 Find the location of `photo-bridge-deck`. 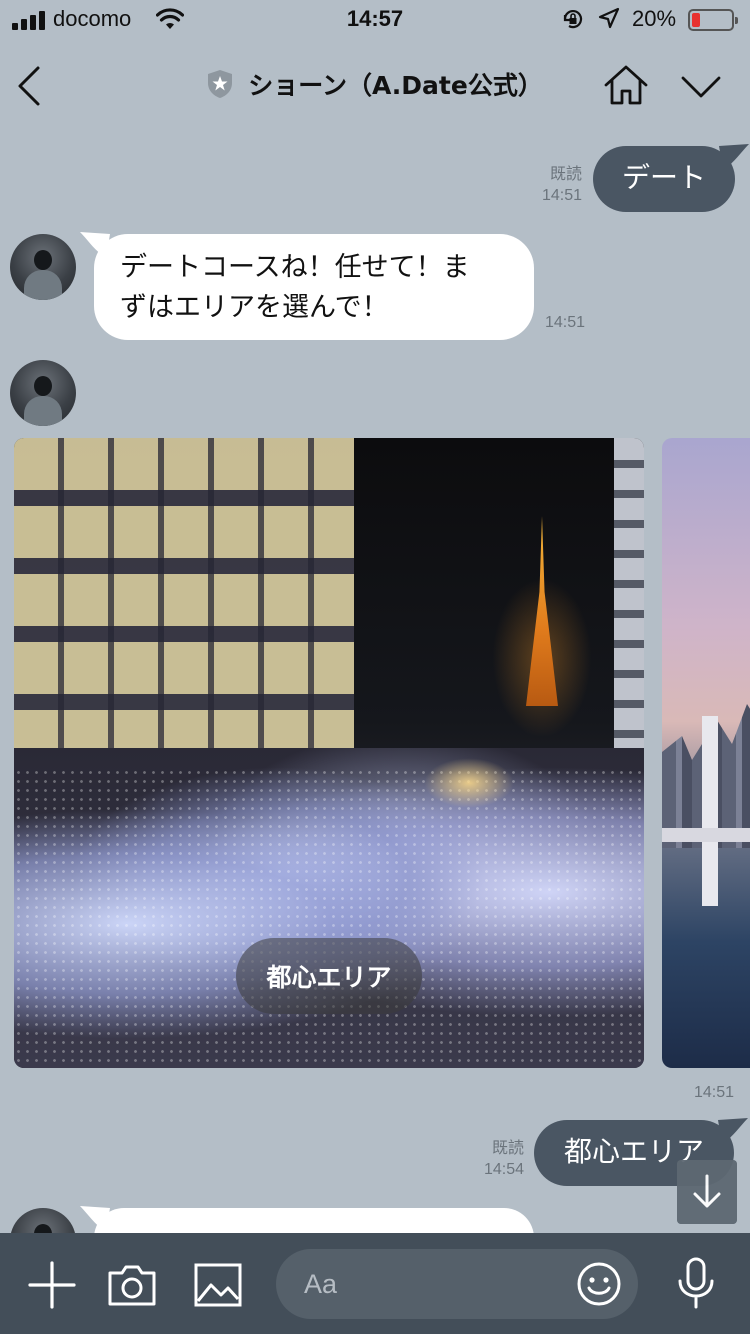

photo-bridge-deck is located at coordinates (706, 835).